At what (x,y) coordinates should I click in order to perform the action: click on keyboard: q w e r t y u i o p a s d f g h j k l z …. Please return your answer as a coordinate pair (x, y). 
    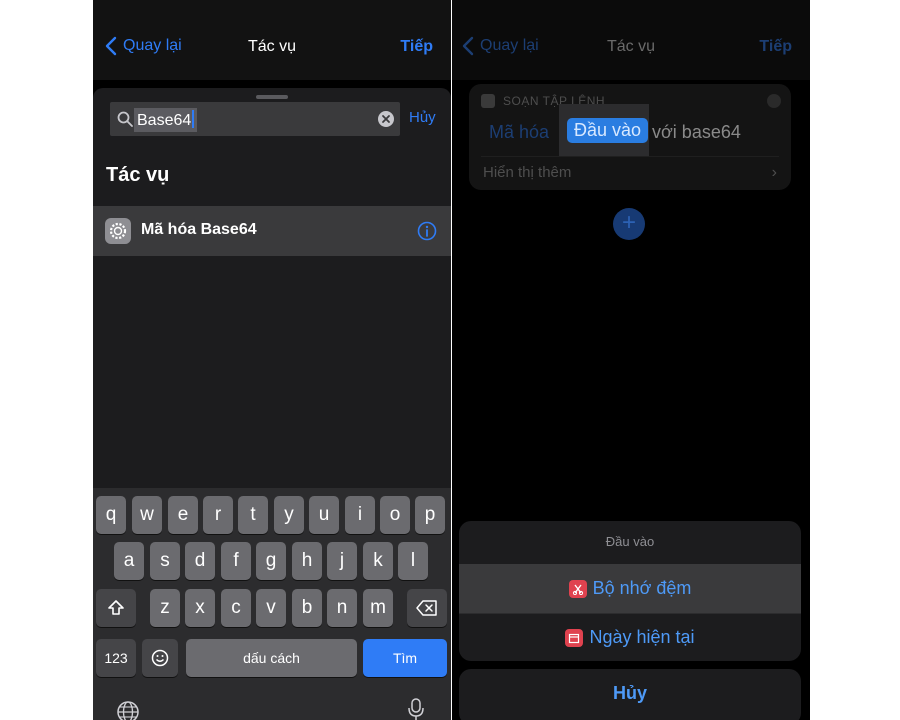
    Looking at the image, I should click on (272, 604).